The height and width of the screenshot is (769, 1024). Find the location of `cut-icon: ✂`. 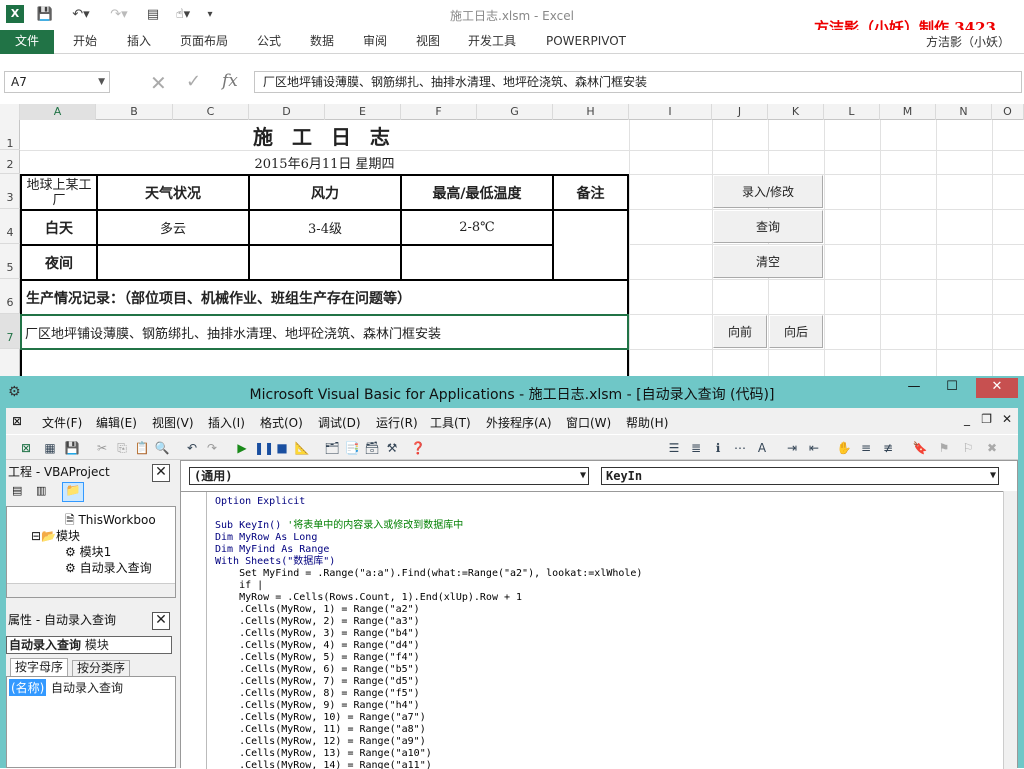

cut-icon: ✂ is located at coordinates (102, 448).